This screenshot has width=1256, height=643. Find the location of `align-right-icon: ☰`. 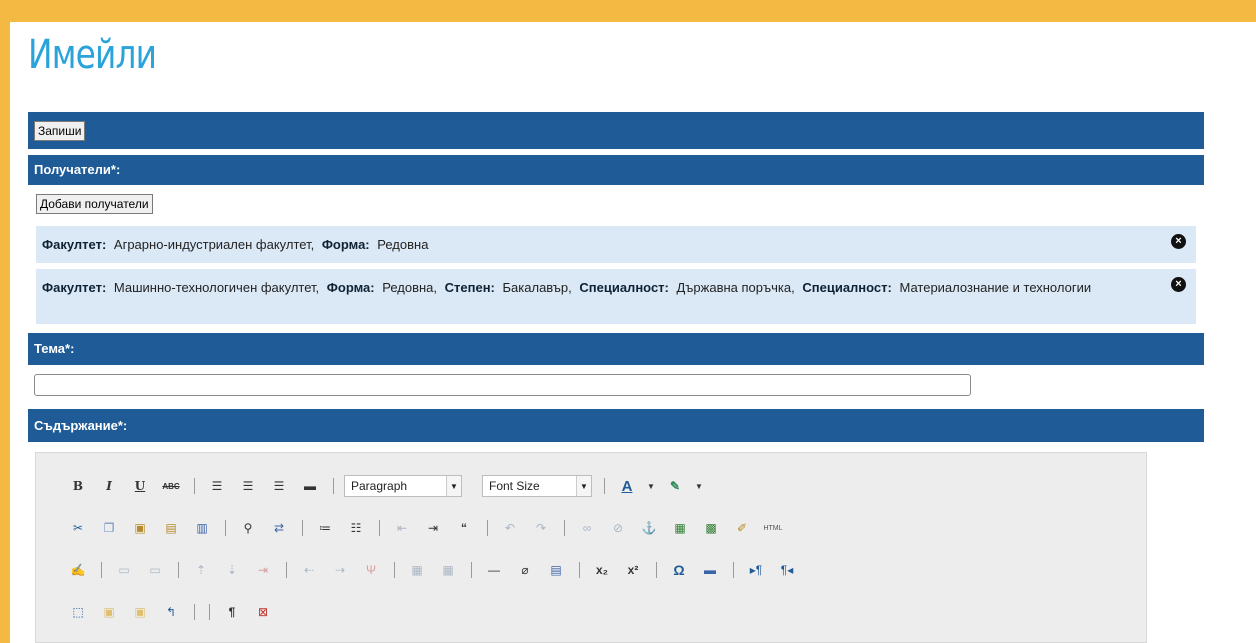

align-right-icon: ☰ is located at coordinates (279, 486).